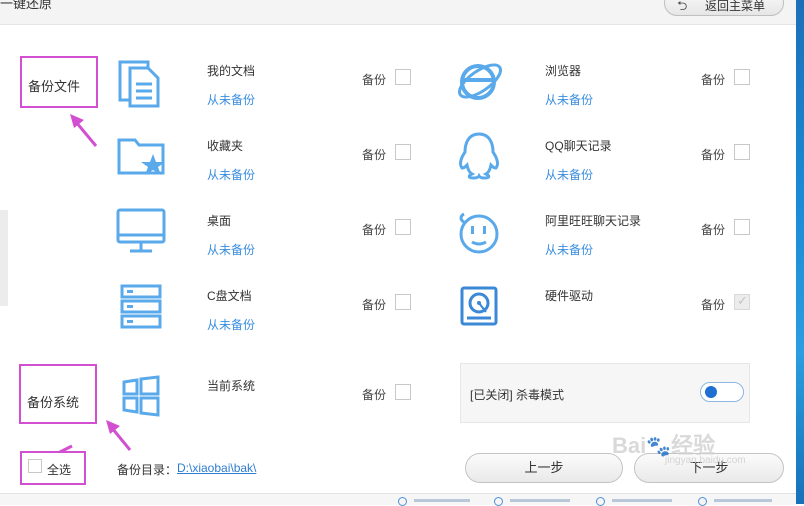 This screenshot has height=506, width=804. I want to click on antivirus-toggle, so click(722, 392).